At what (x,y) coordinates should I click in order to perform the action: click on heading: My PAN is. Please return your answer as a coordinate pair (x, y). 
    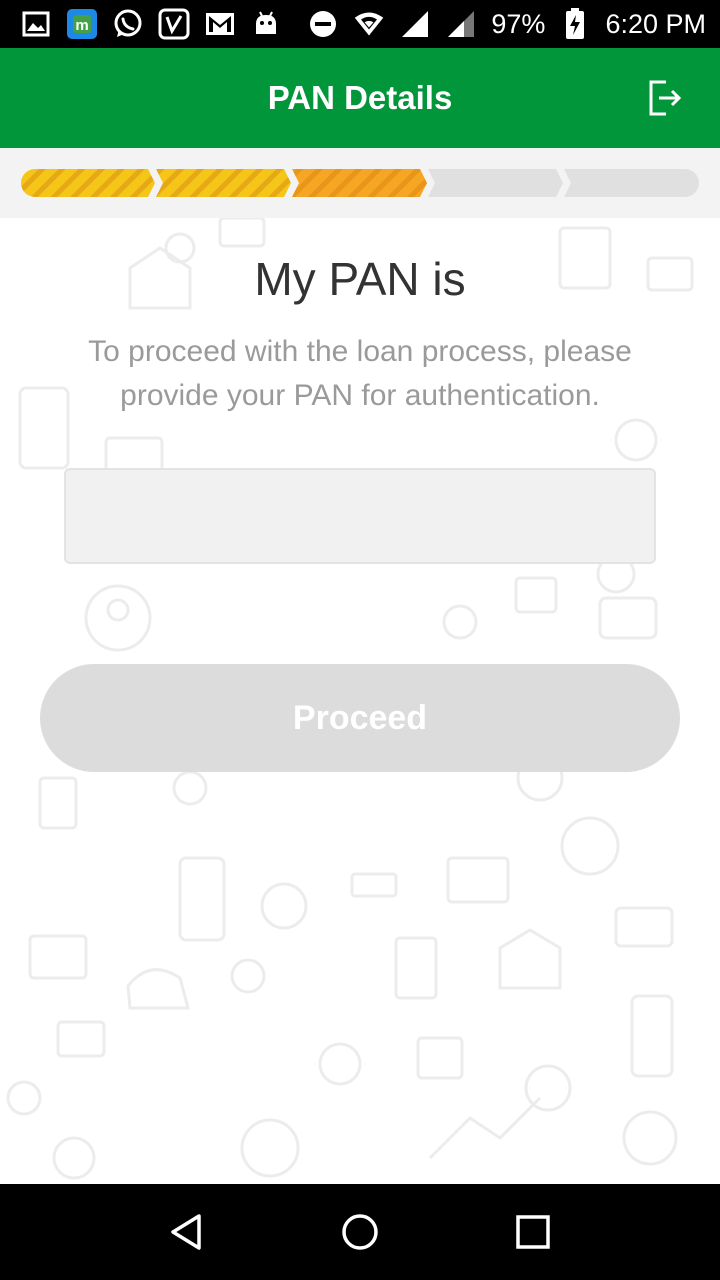
    Looking at the image, I should click on (360, 279).